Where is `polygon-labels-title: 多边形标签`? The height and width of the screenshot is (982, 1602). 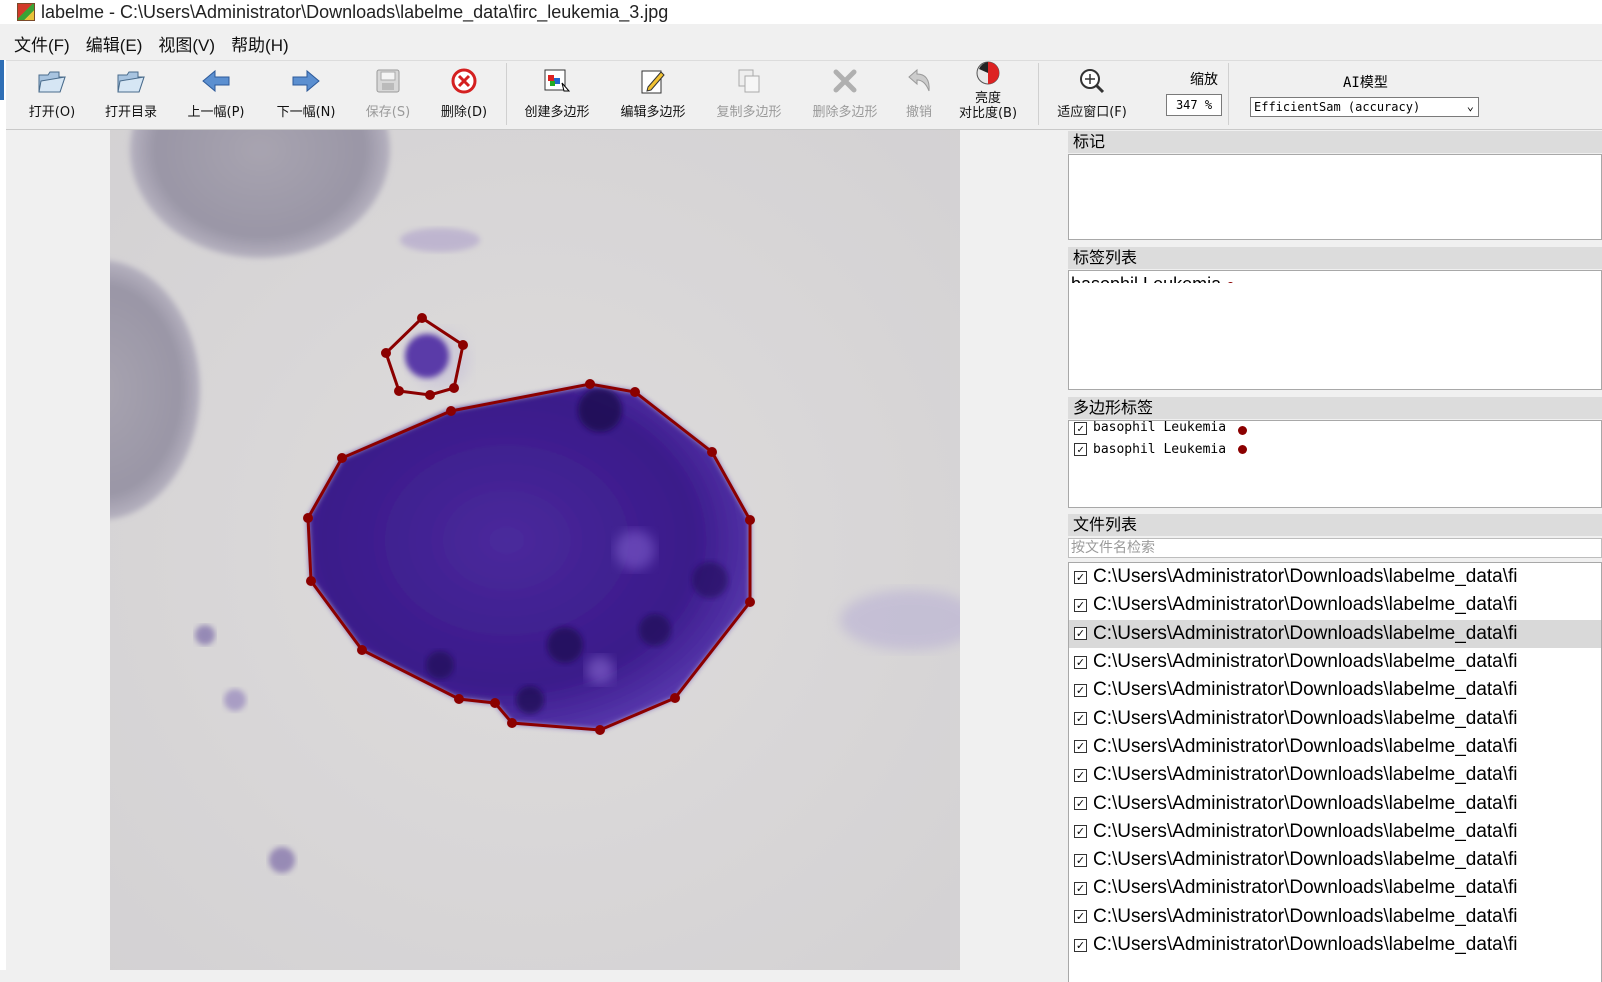 polygon-labels-title: 多边形标签 is located at coordinates (1335, 408).